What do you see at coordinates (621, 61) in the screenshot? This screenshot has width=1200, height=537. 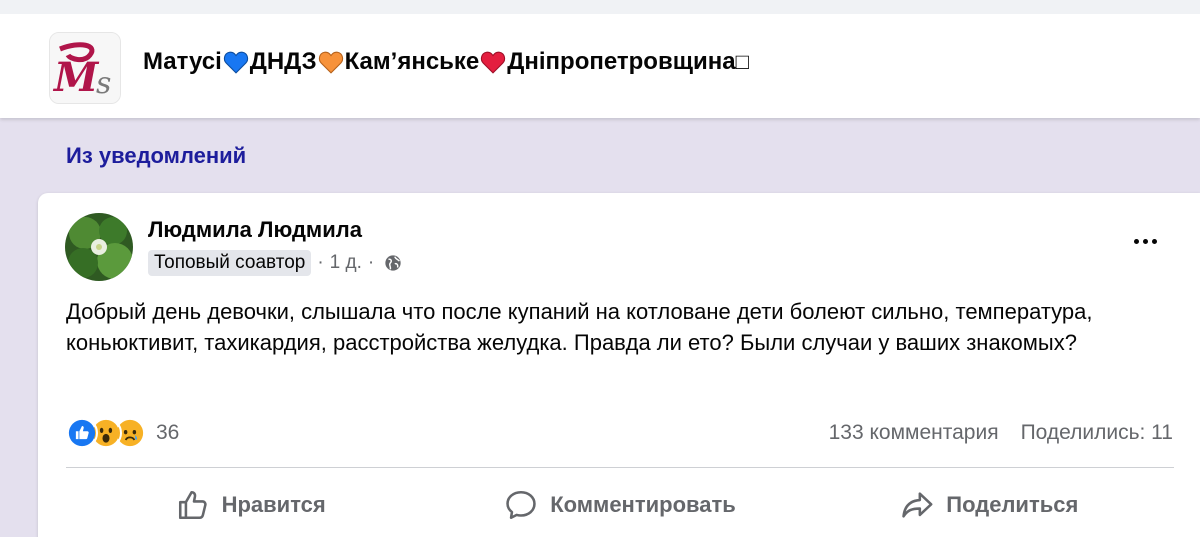 I see `group-name-part4: Дніпропетровщина` at bounding box center [621, 61].